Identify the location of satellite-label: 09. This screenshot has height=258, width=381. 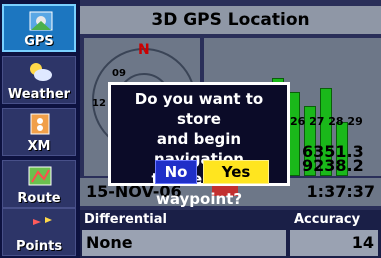
(119, 73).